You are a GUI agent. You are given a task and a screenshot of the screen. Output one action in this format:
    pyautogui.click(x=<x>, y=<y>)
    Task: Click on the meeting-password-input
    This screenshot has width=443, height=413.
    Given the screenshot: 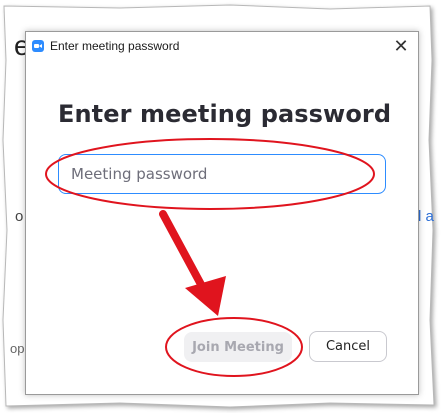 What is the action you would take?
    pyautogui.click(x=222, y=174)
    